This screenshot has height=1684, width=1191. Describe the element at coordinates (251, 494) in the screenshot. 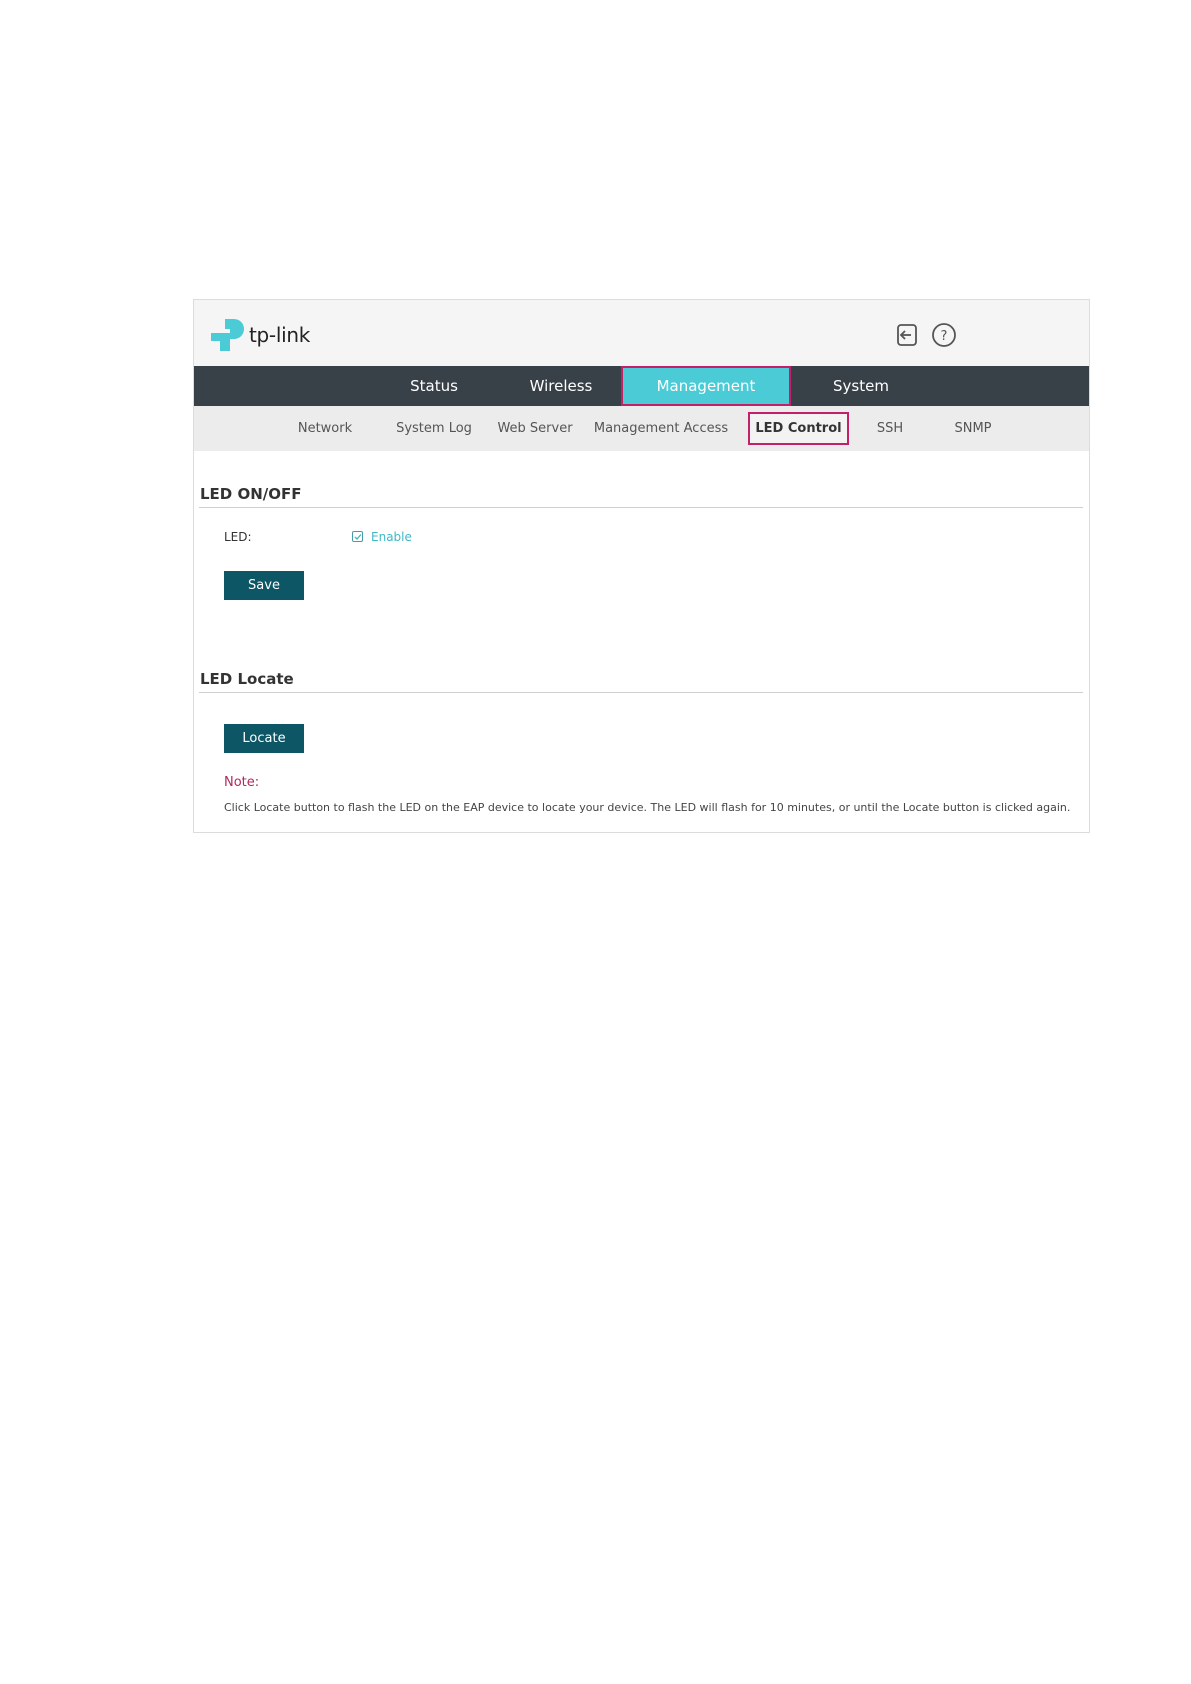

I see `led-onoff-title: LED ON/OFF` at that location.